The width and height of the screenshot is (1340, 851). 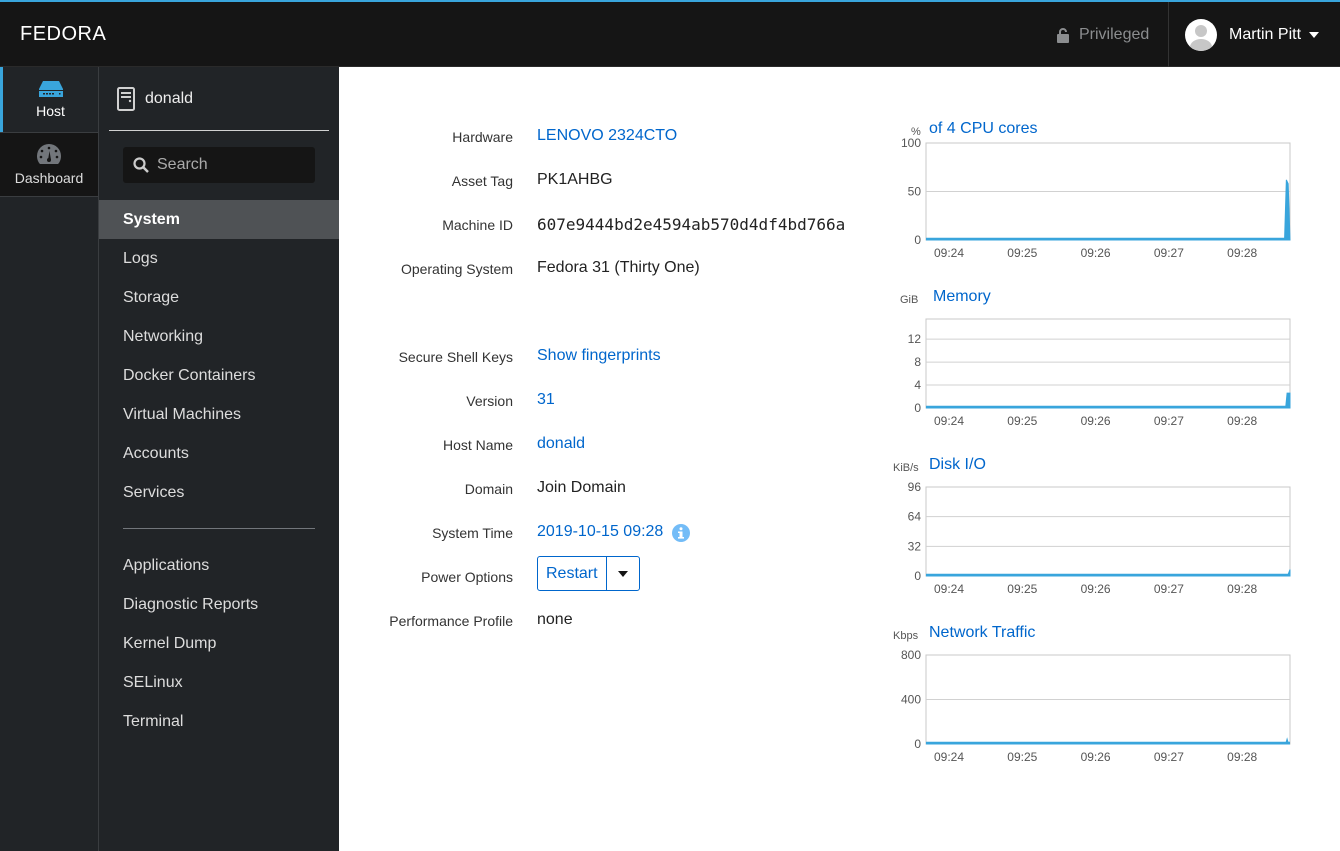 What do you see at coordinates (911, 700) in the screenshot?
I see `y-tick-label: 400` at bounding box center [911, 700].